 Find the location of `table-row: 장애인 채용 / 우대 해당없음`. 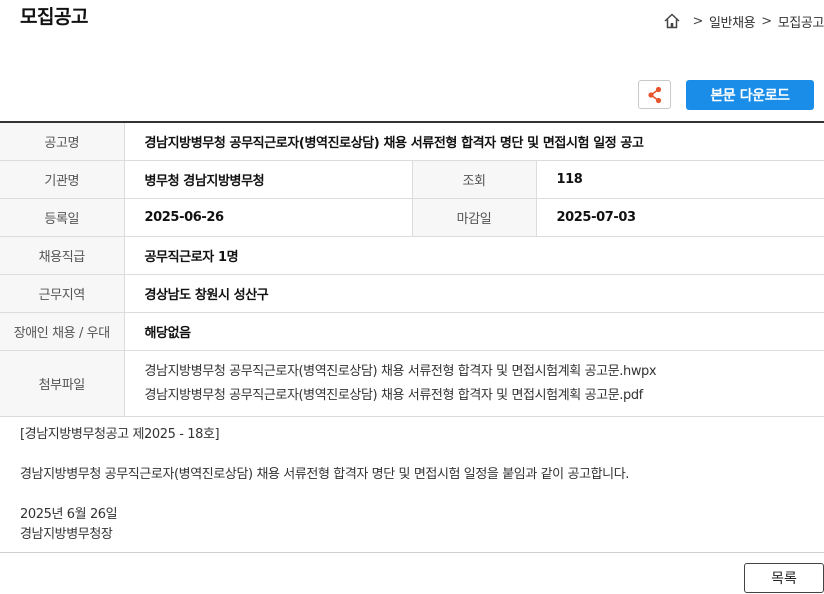

table-row: 장애인 채용 / 우대 해당없음 is located at coordinates (412, 331).